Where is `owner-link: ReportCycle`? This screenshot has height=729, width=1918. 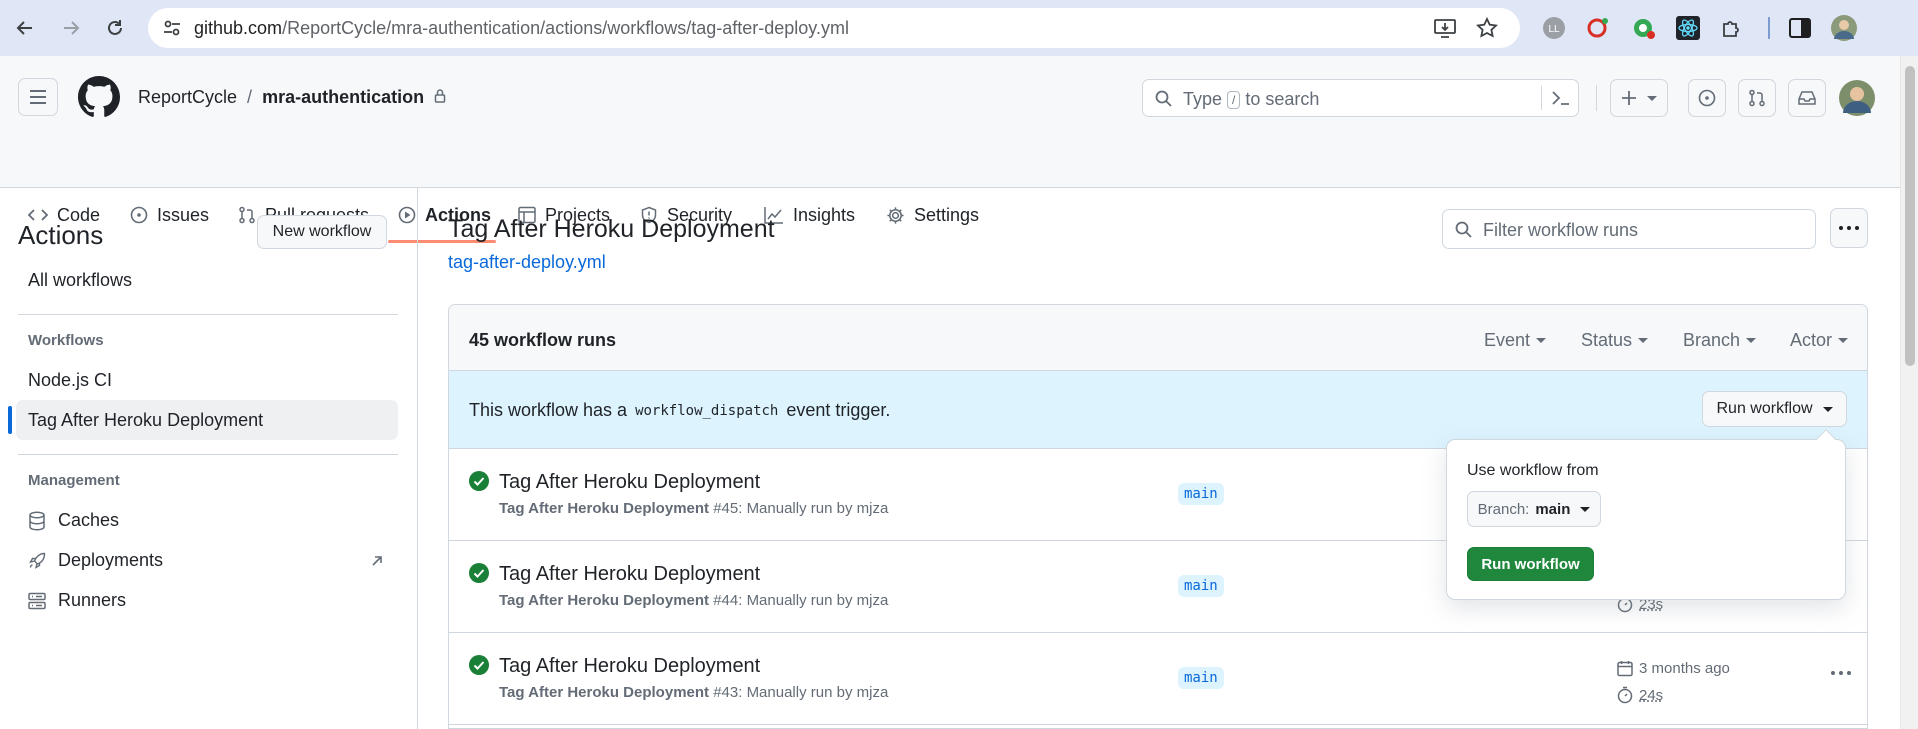
owner-link: ReportCycle is located at coordinates (187, 97).